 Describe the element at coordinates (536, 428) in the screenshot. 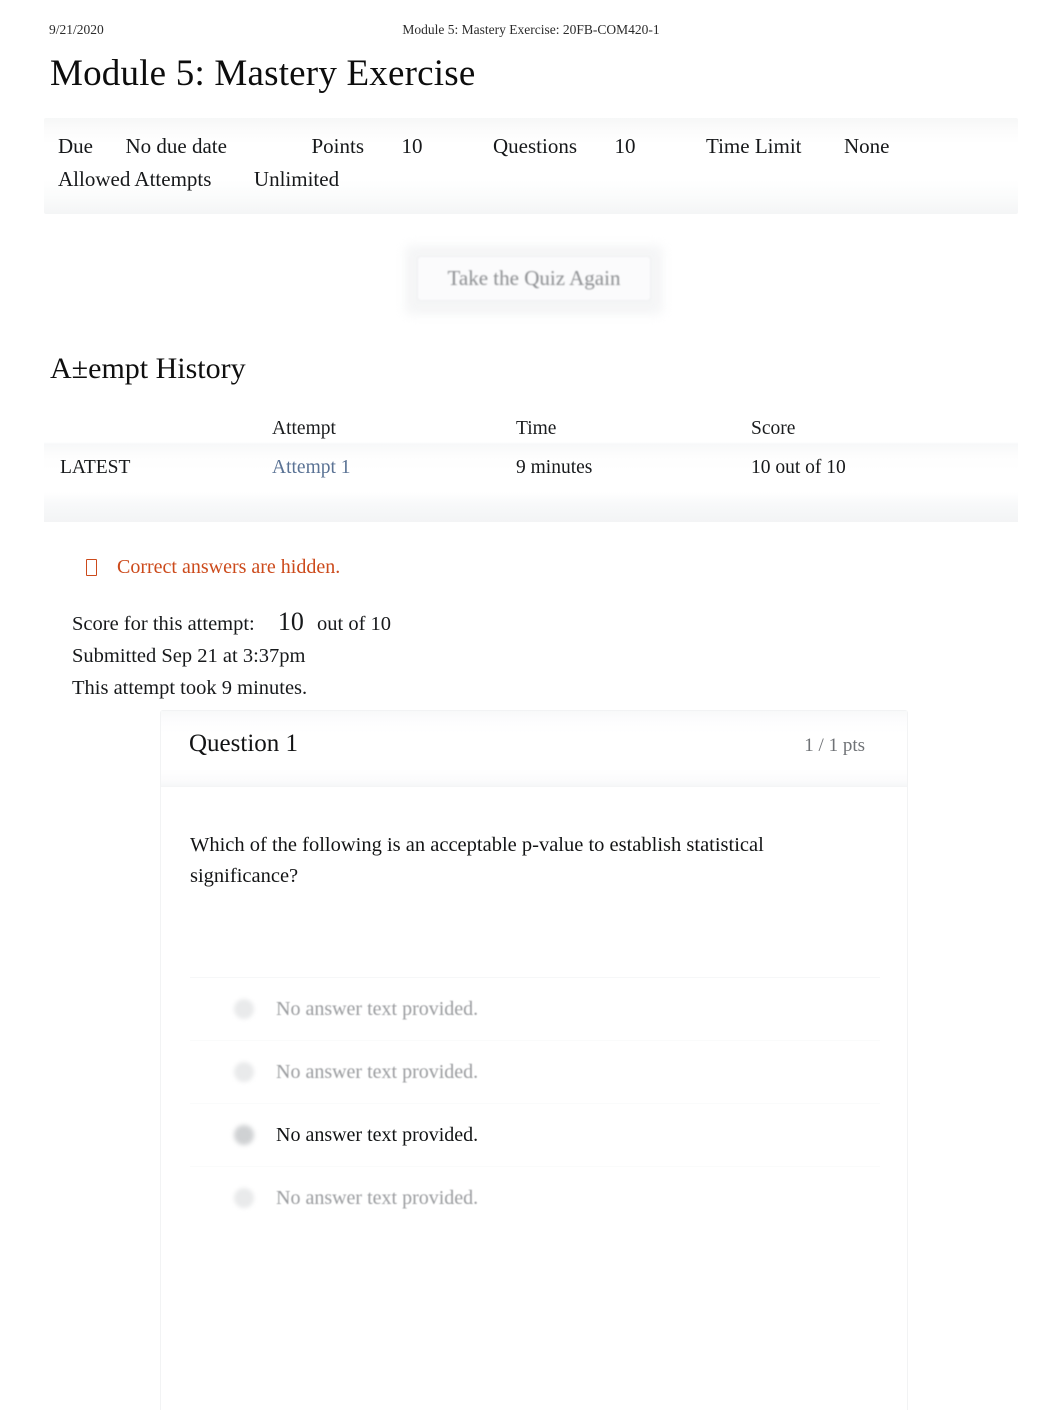

I see `column-header-time: Time` at that location.